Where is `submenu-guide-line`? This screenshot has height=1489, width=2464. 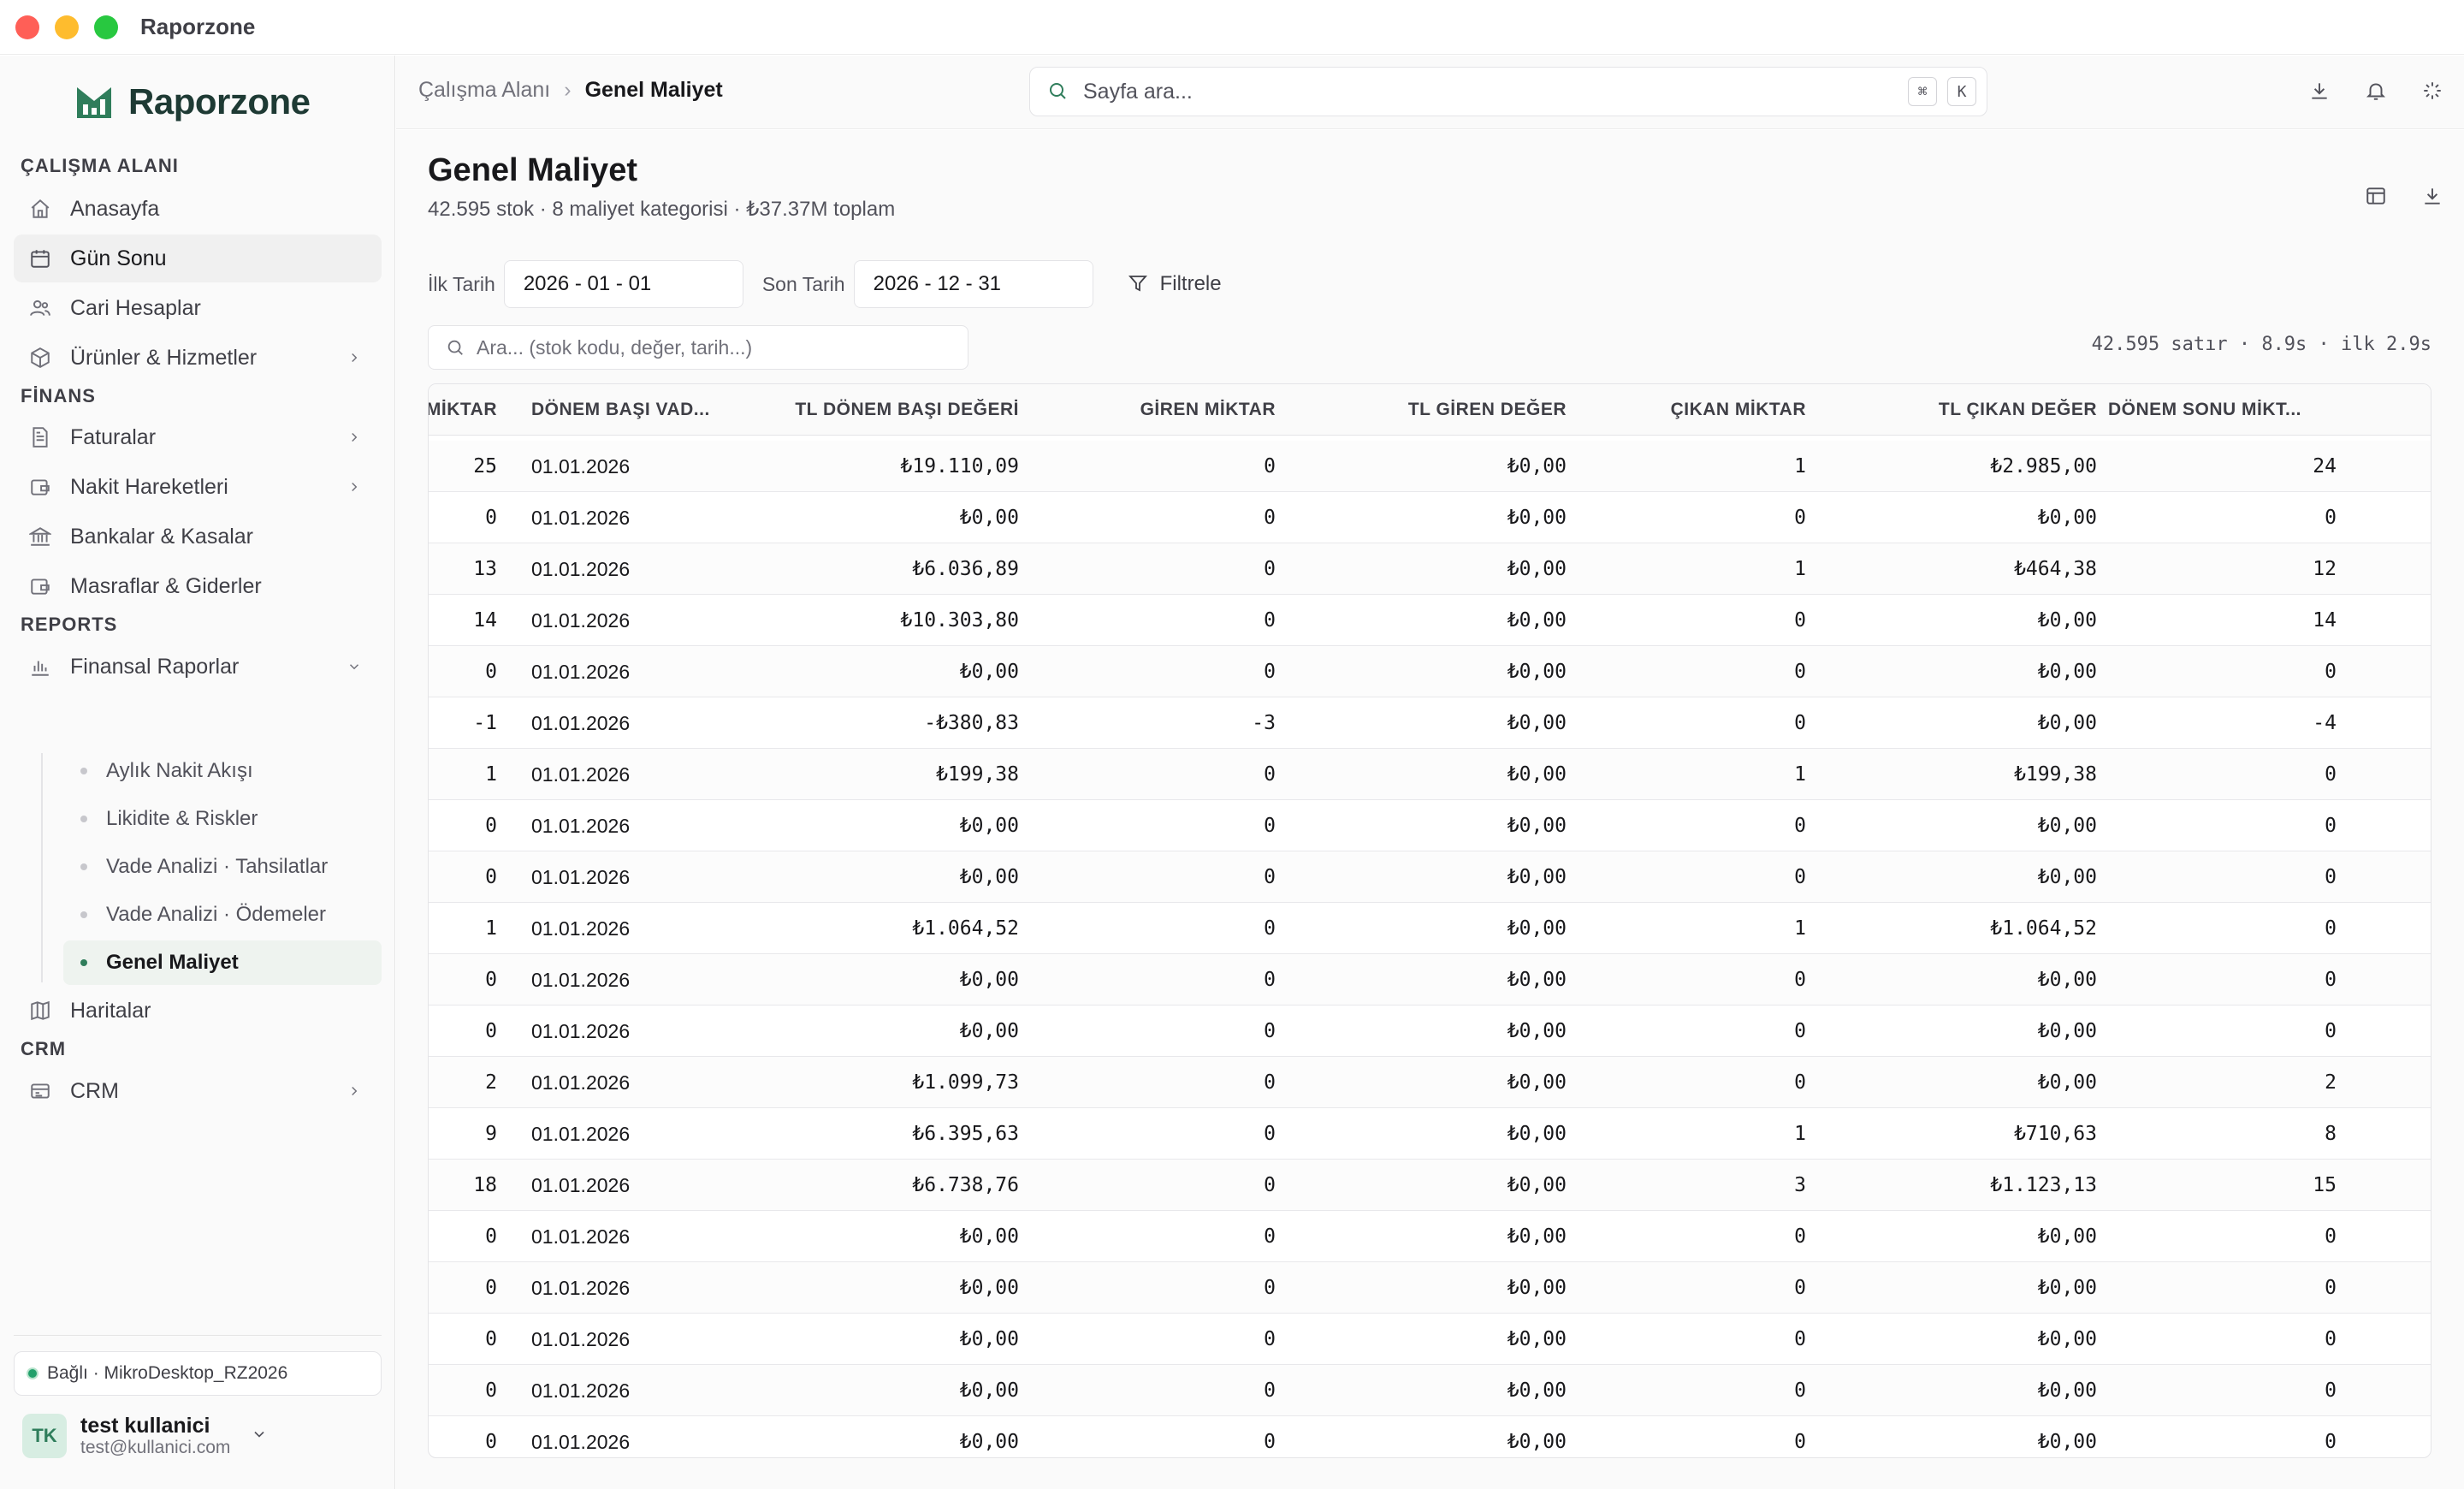
submenu-guide-line is located at coordinates (42, 868).